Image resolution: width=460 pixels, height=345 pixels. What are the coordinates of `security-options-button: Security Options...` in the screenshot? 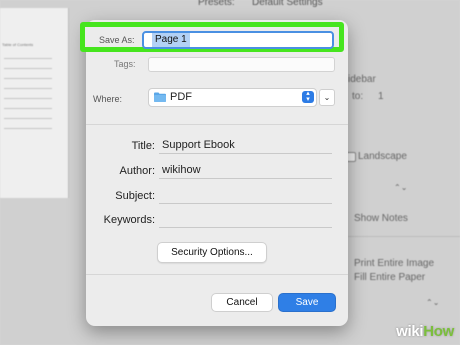 It's located at (212, 252).